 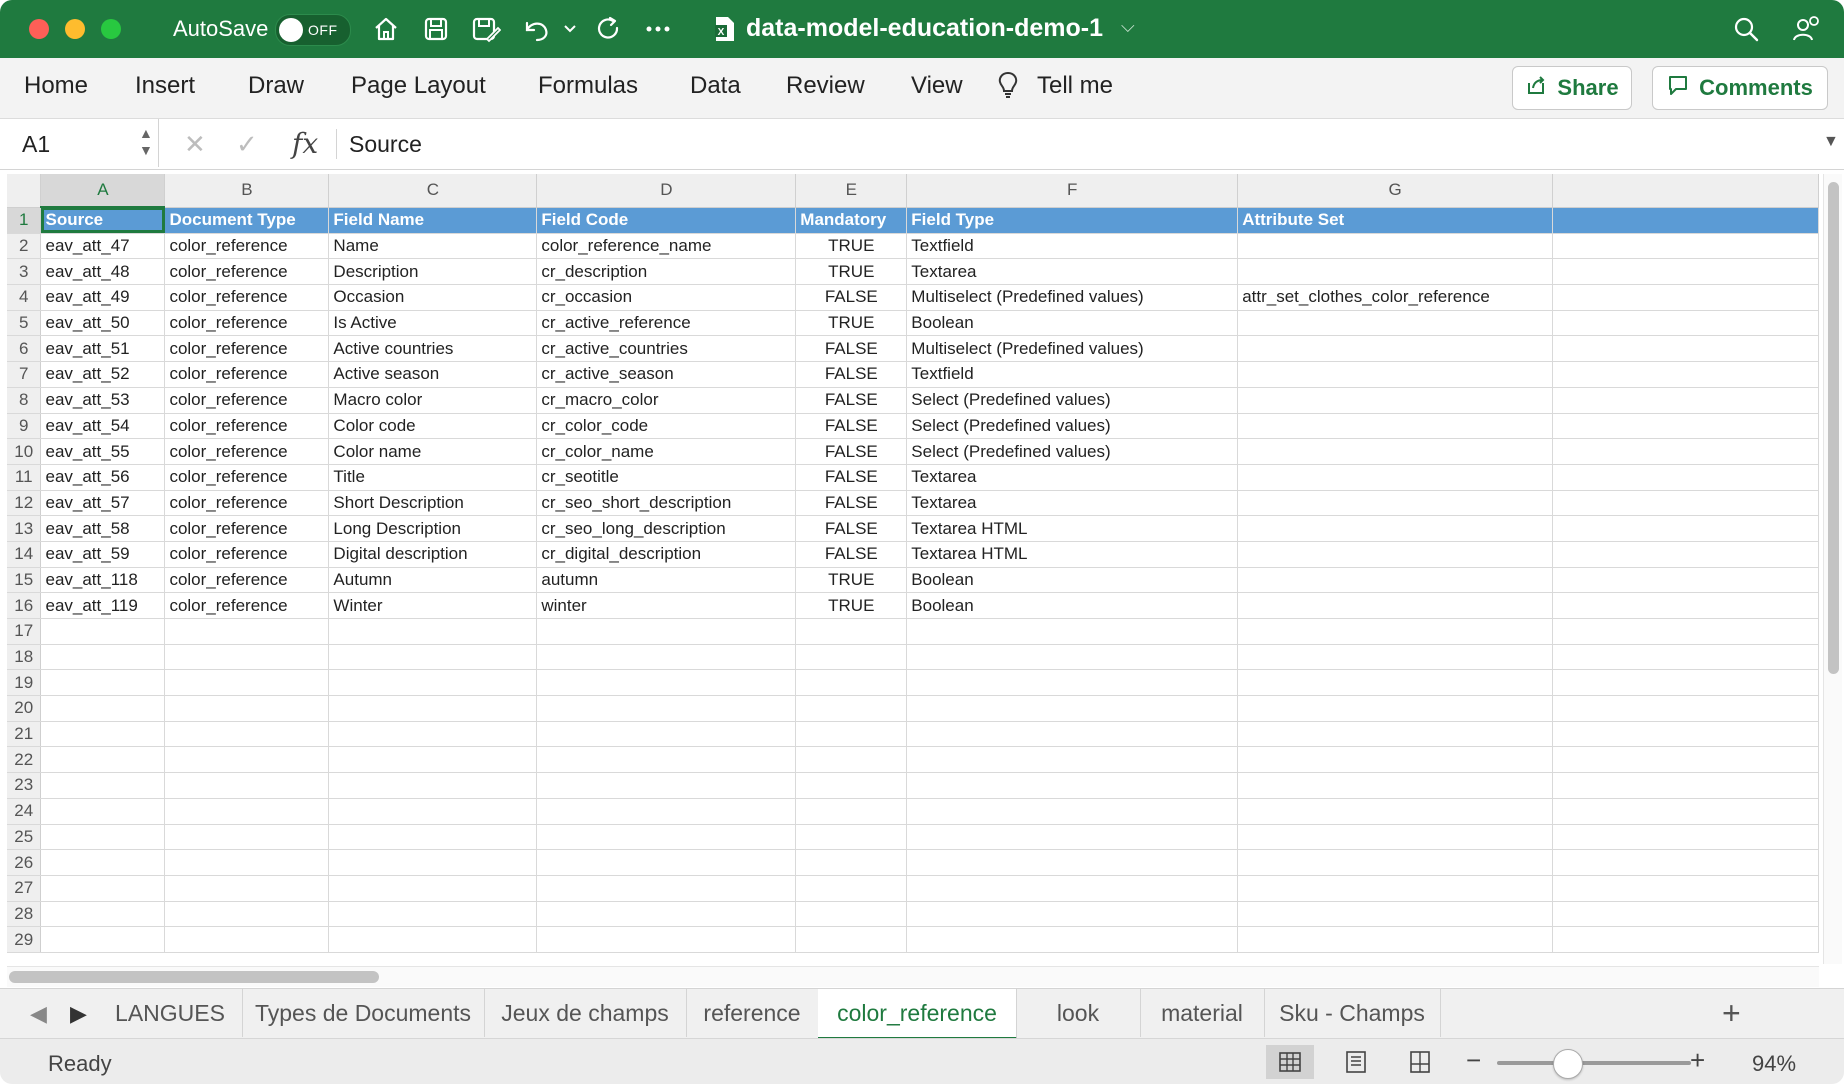 I want to click on ribbon-tab-formulas: Formulas, so click(x=588, y=86).